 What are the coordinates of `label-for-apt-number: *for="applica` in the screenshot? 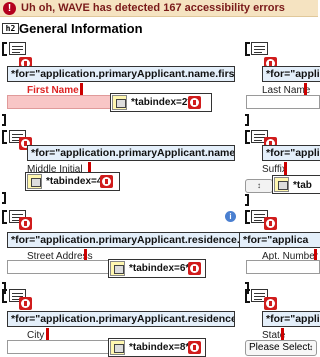 It's located at (280, 240).